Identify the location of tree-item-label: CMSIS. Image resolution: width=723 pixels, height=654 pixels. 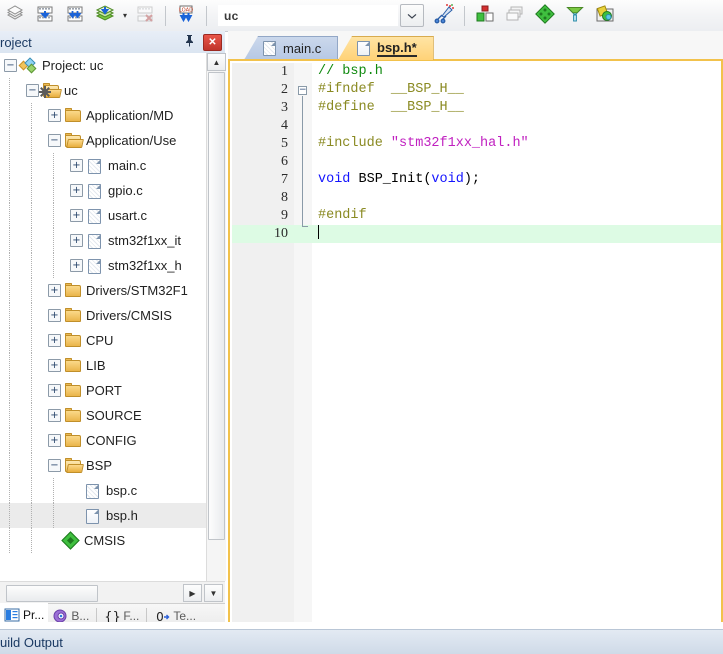
(105, 540).